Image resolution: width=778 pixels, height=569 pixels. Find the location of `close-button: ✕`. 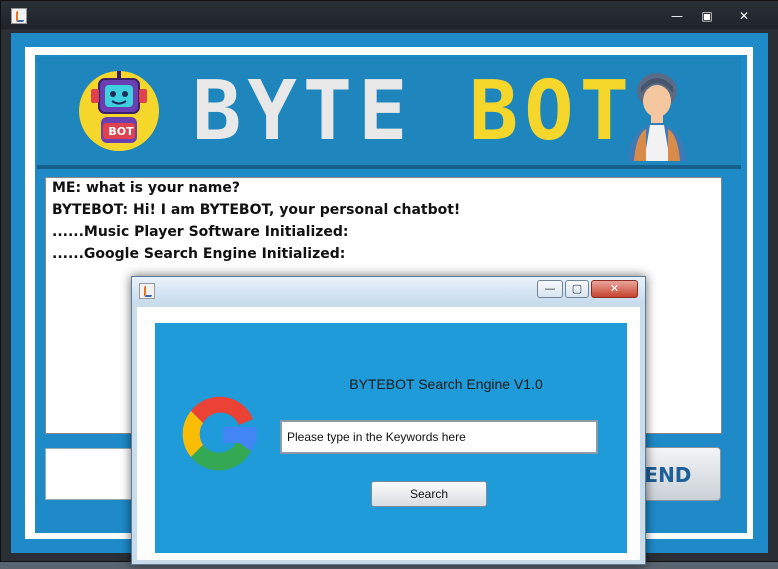

close-button: ✕ is located at coordinates (744, 16).